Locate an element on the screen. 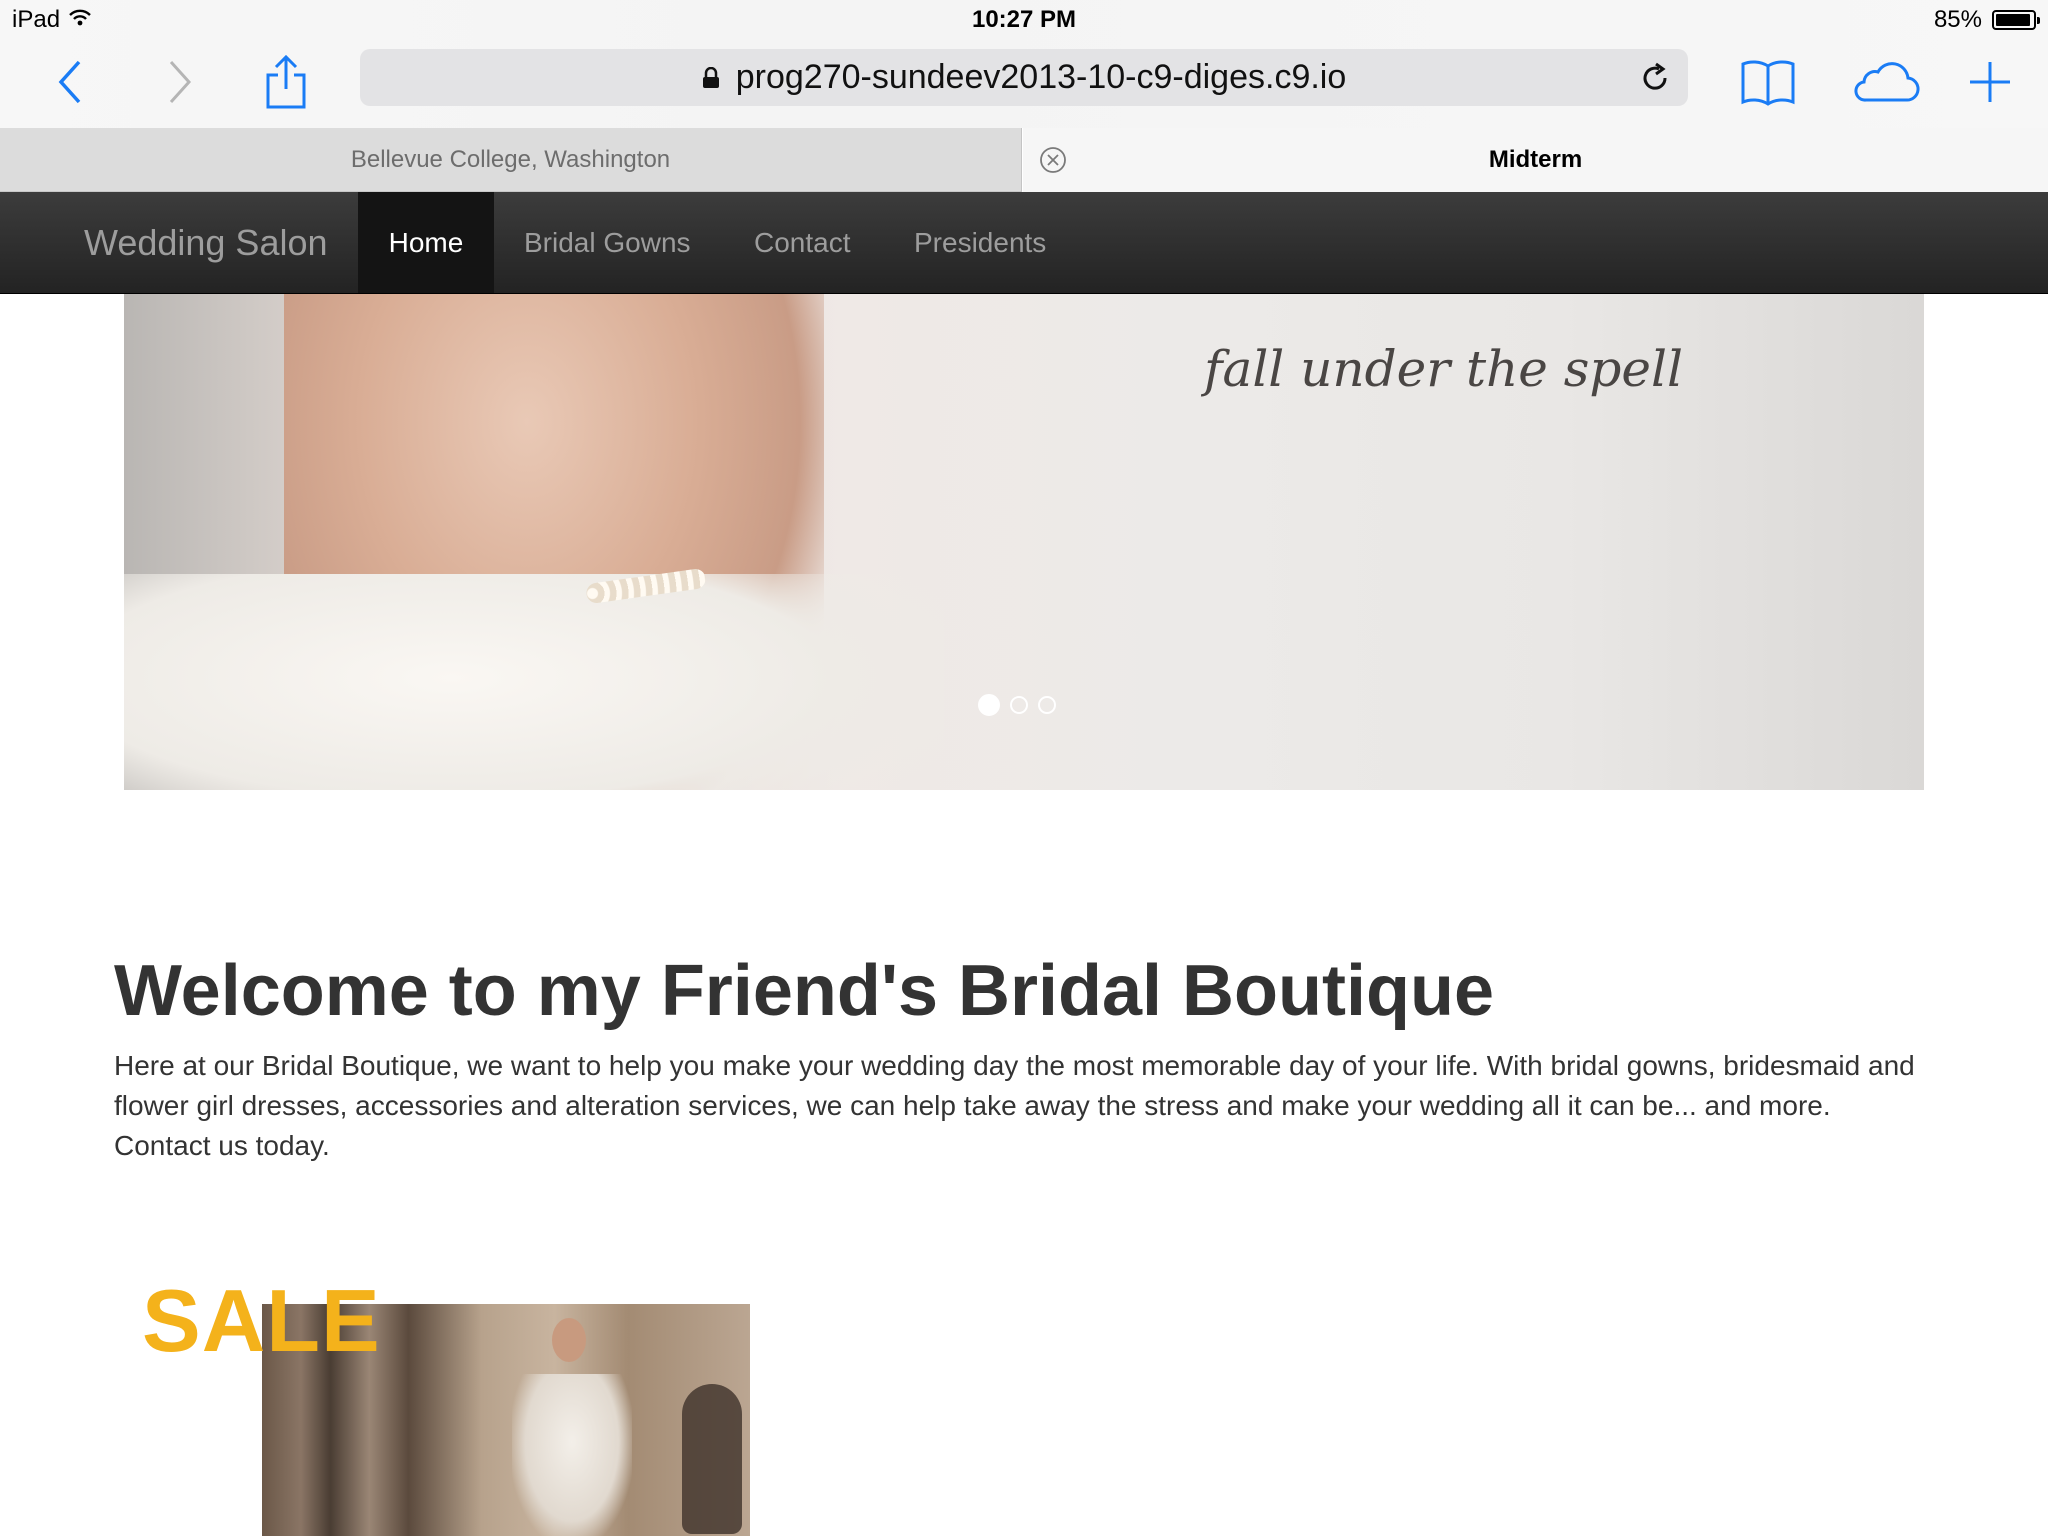 The width and height of the screenshot is (2048, 1536). cloud-icon is located at coordinates (1887, 82).